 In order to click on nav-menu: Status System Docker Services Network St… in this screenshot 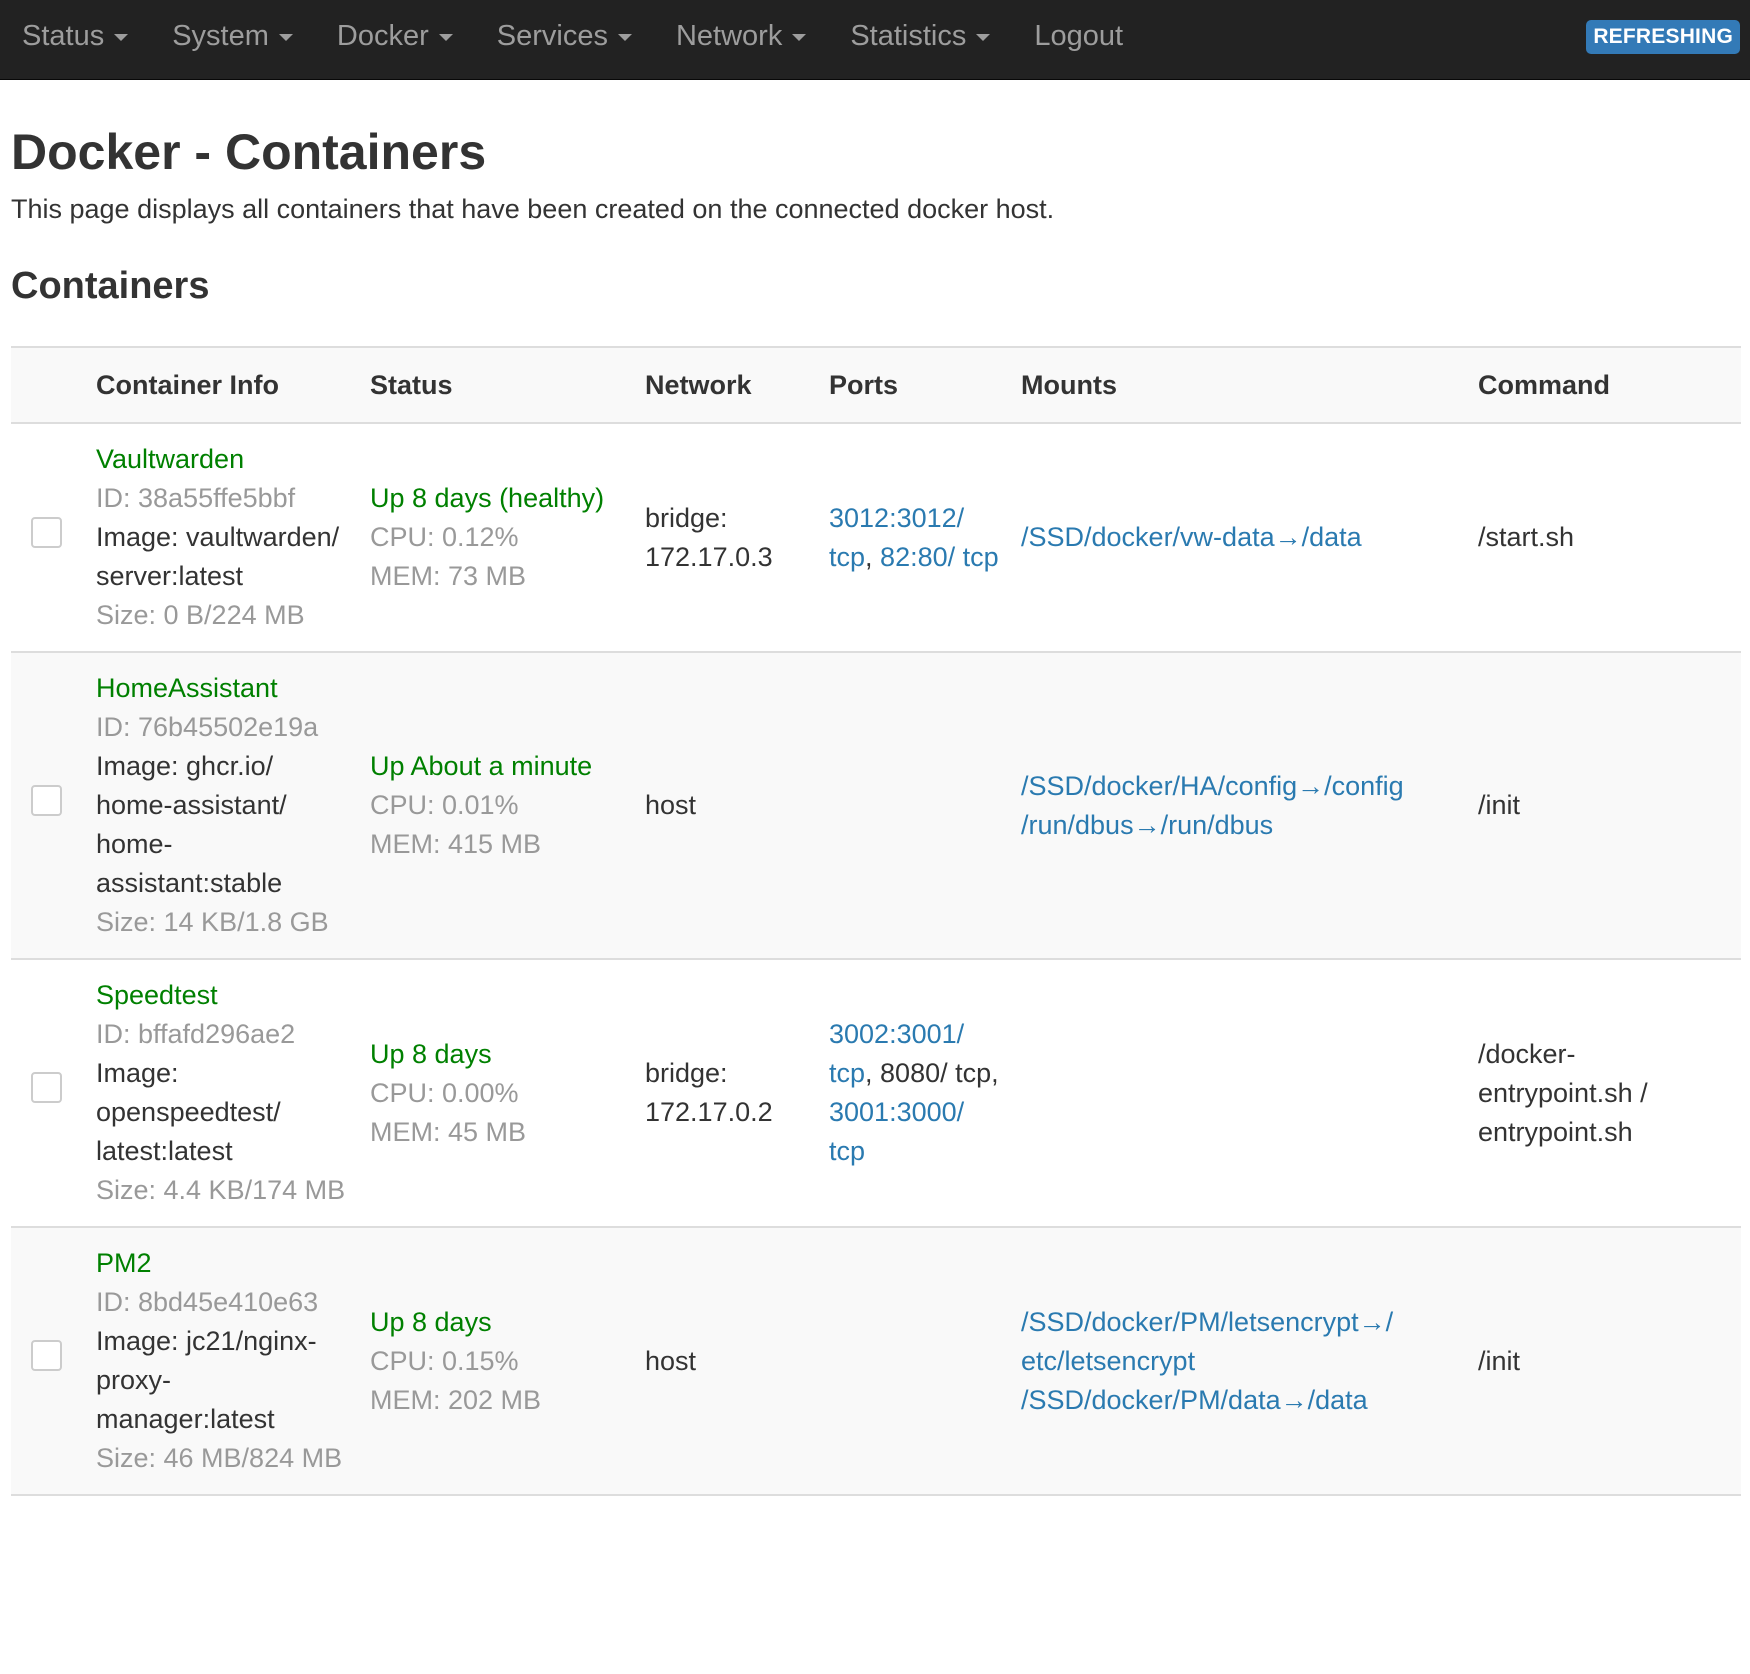, I will do `click(583, 36)`.